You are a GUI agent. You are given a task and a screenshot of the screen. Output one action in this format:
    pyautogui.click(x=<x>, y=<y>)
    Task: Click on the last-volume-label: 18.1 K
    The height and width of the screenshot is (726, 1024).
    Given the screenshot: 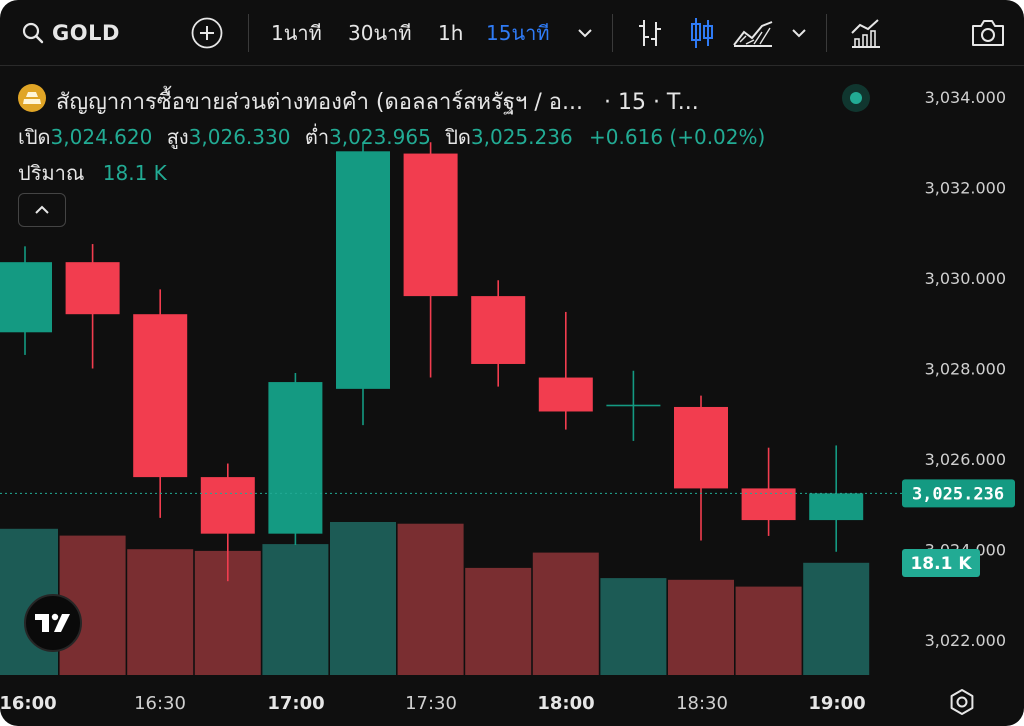 What is the action you would take?
    pyautogui.click(x=941, y=564)
    